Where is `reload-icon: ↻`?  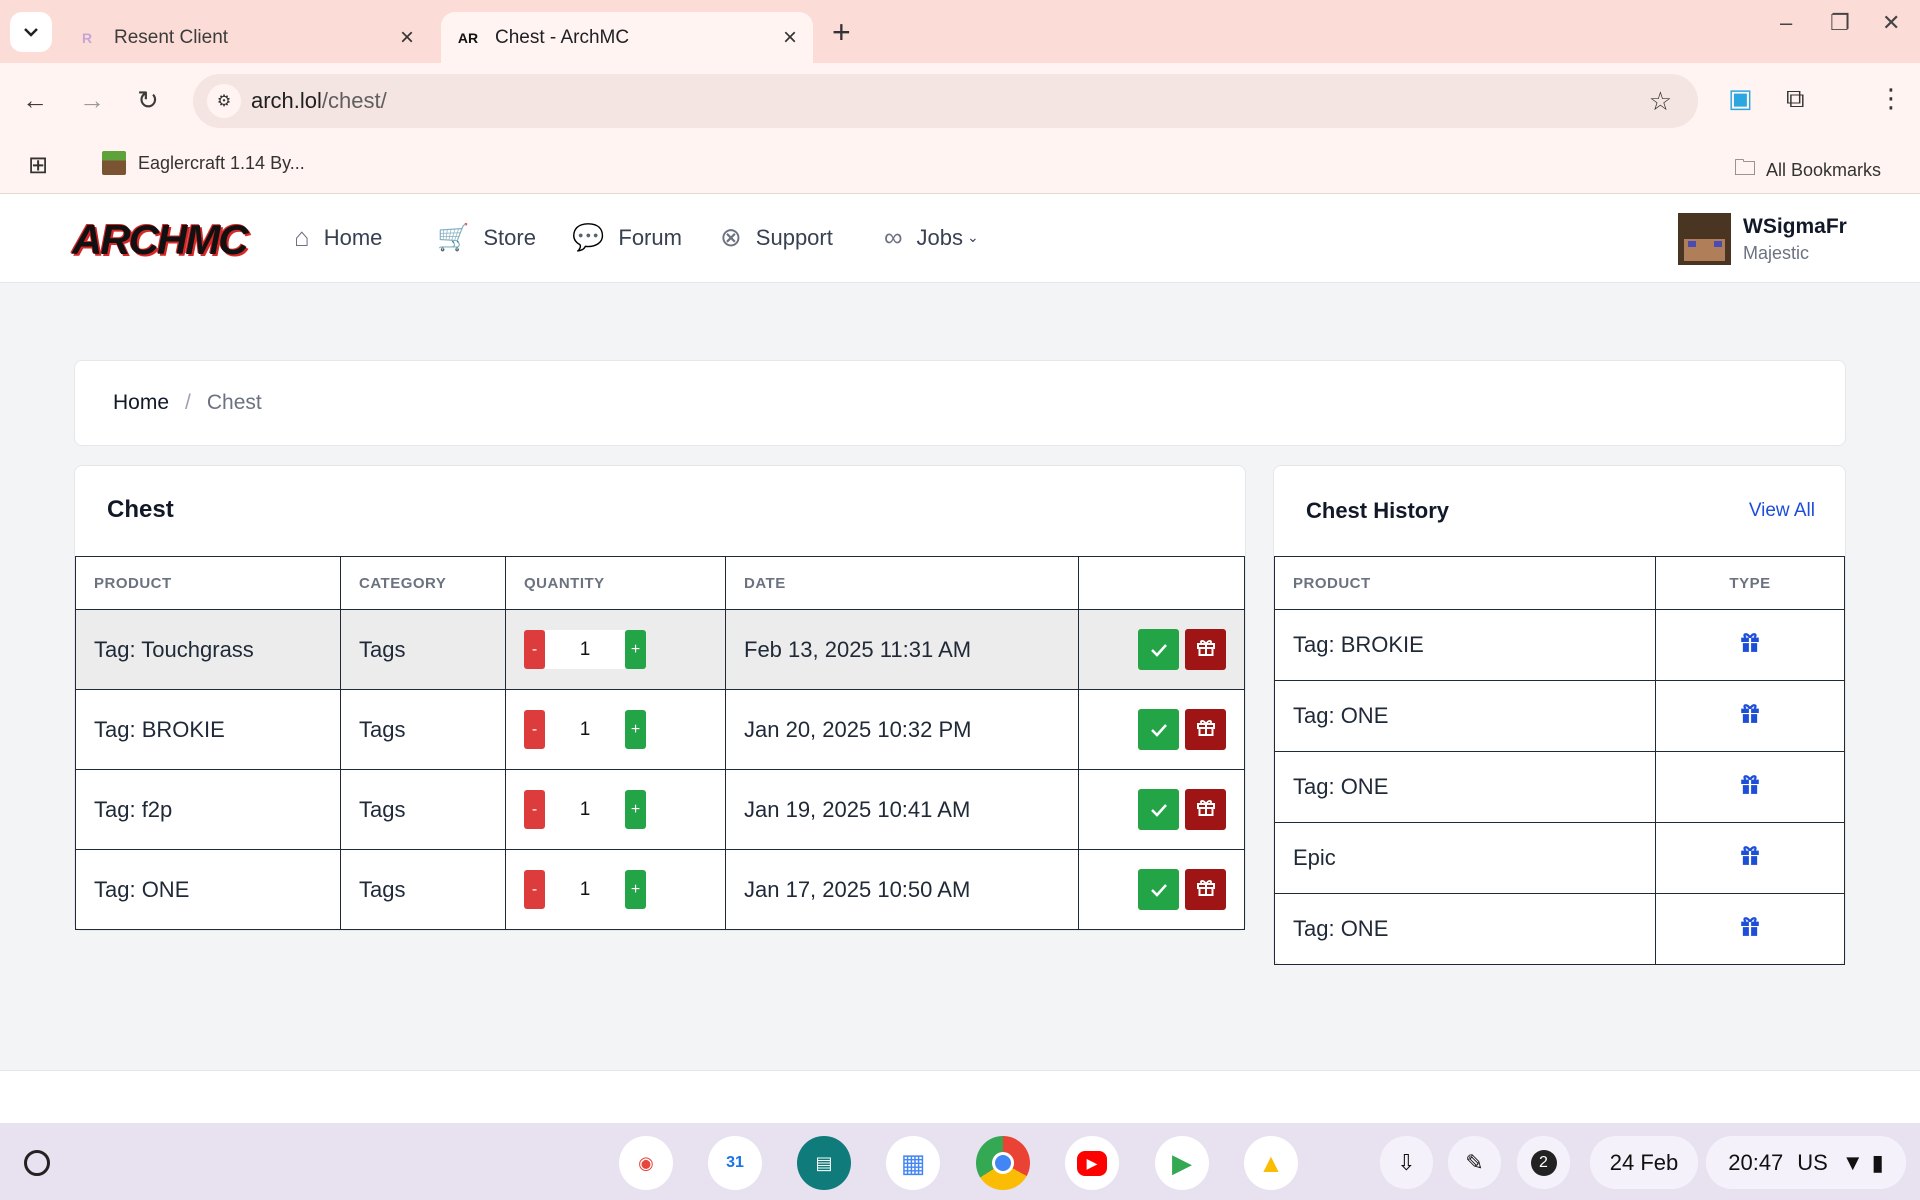
reload-icon: ↻ is located at coordinates (148, 100).